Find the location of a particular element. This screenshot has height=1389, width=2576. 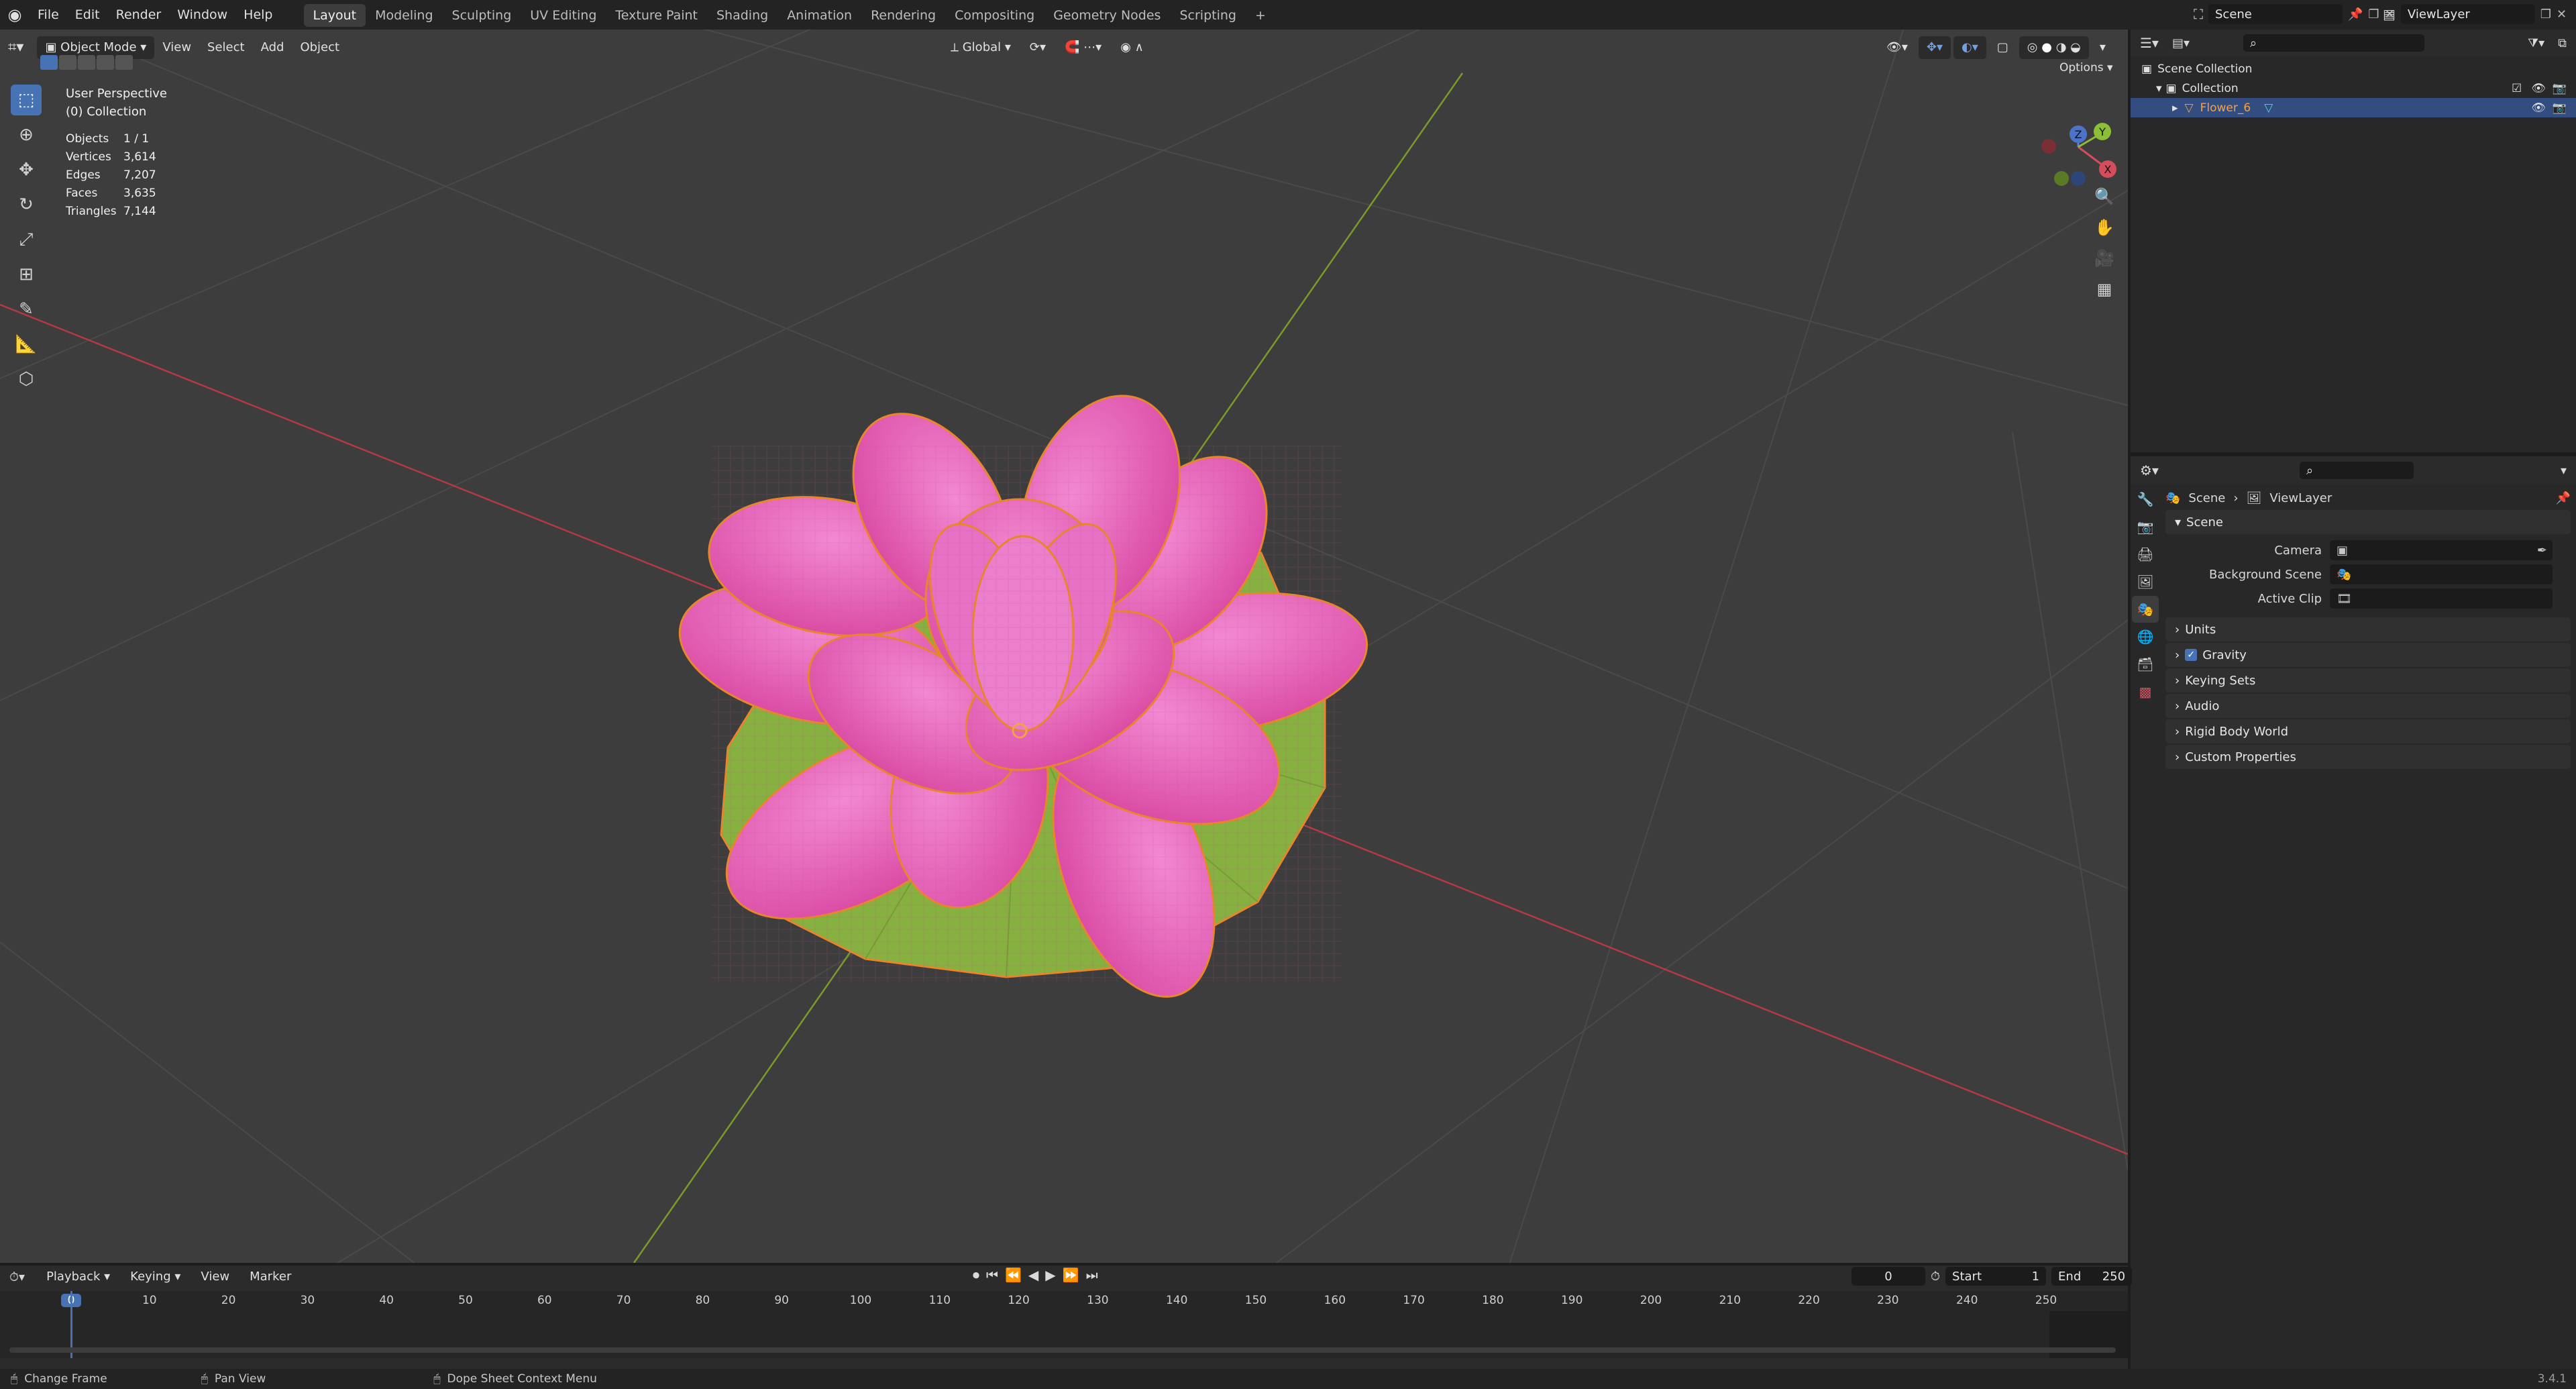

menu-window: Window is located at coordinates (202, 15).